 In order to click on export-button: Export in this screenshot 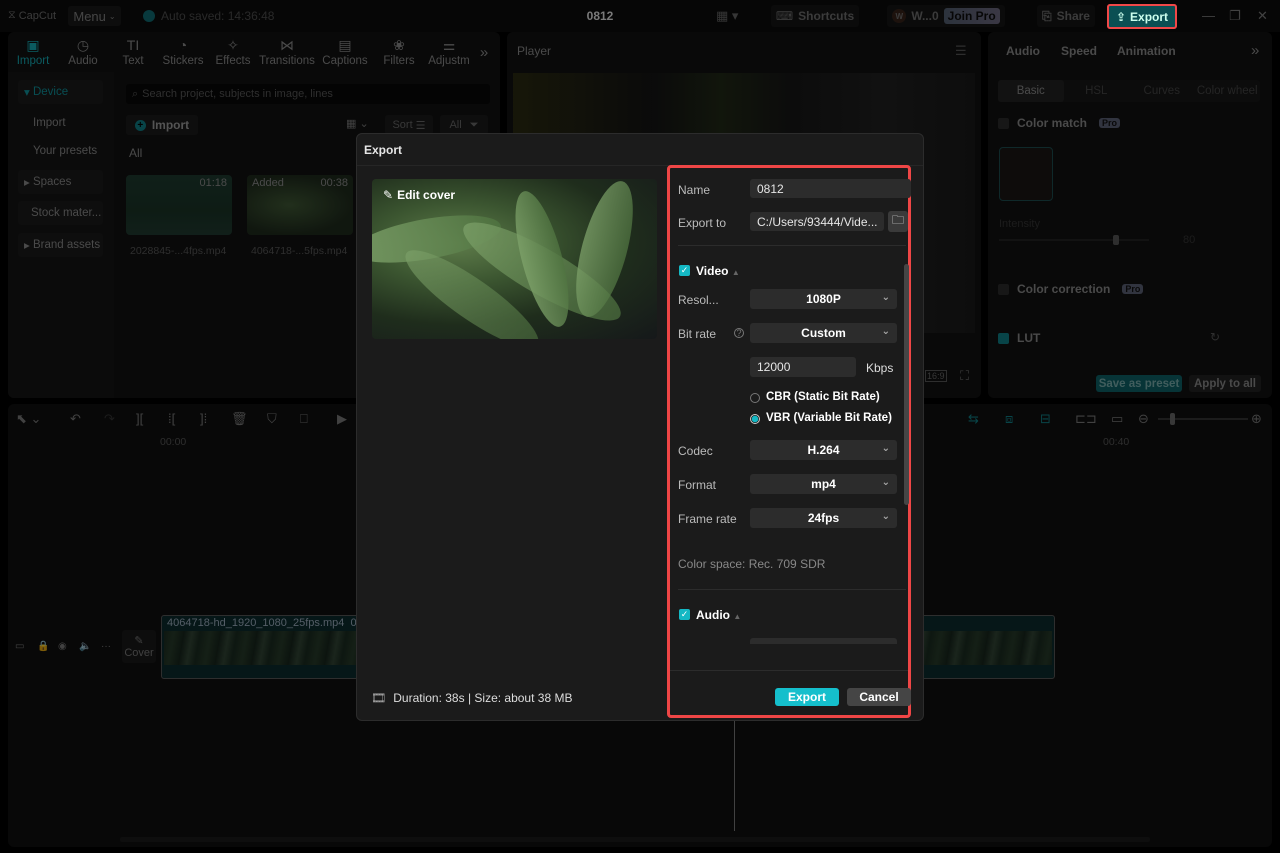, I will do `click(807, 697)`.